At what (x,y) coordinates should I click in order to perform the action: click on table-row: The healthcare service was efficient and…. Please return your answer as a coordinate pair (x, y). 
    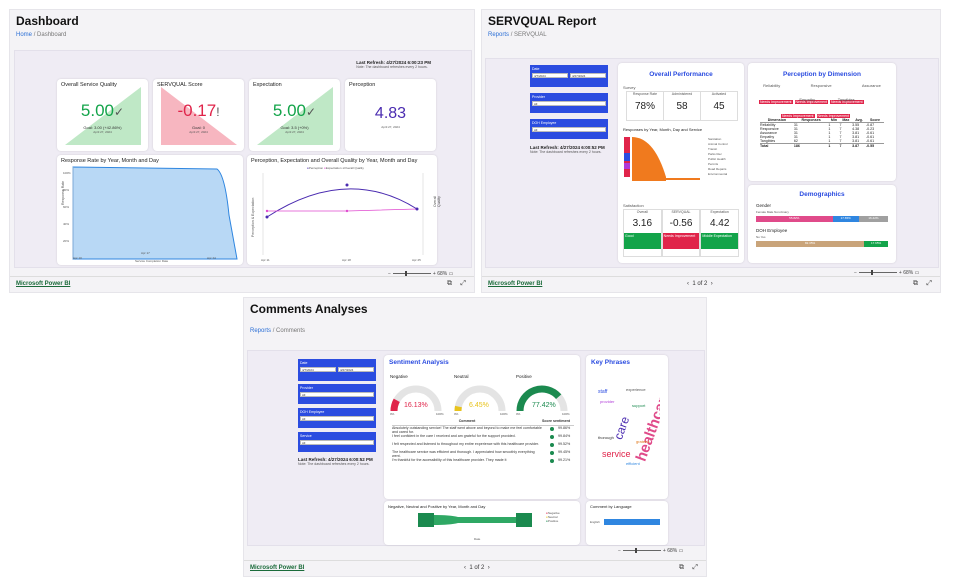
    Looking at the image, I should click on (481, 454).